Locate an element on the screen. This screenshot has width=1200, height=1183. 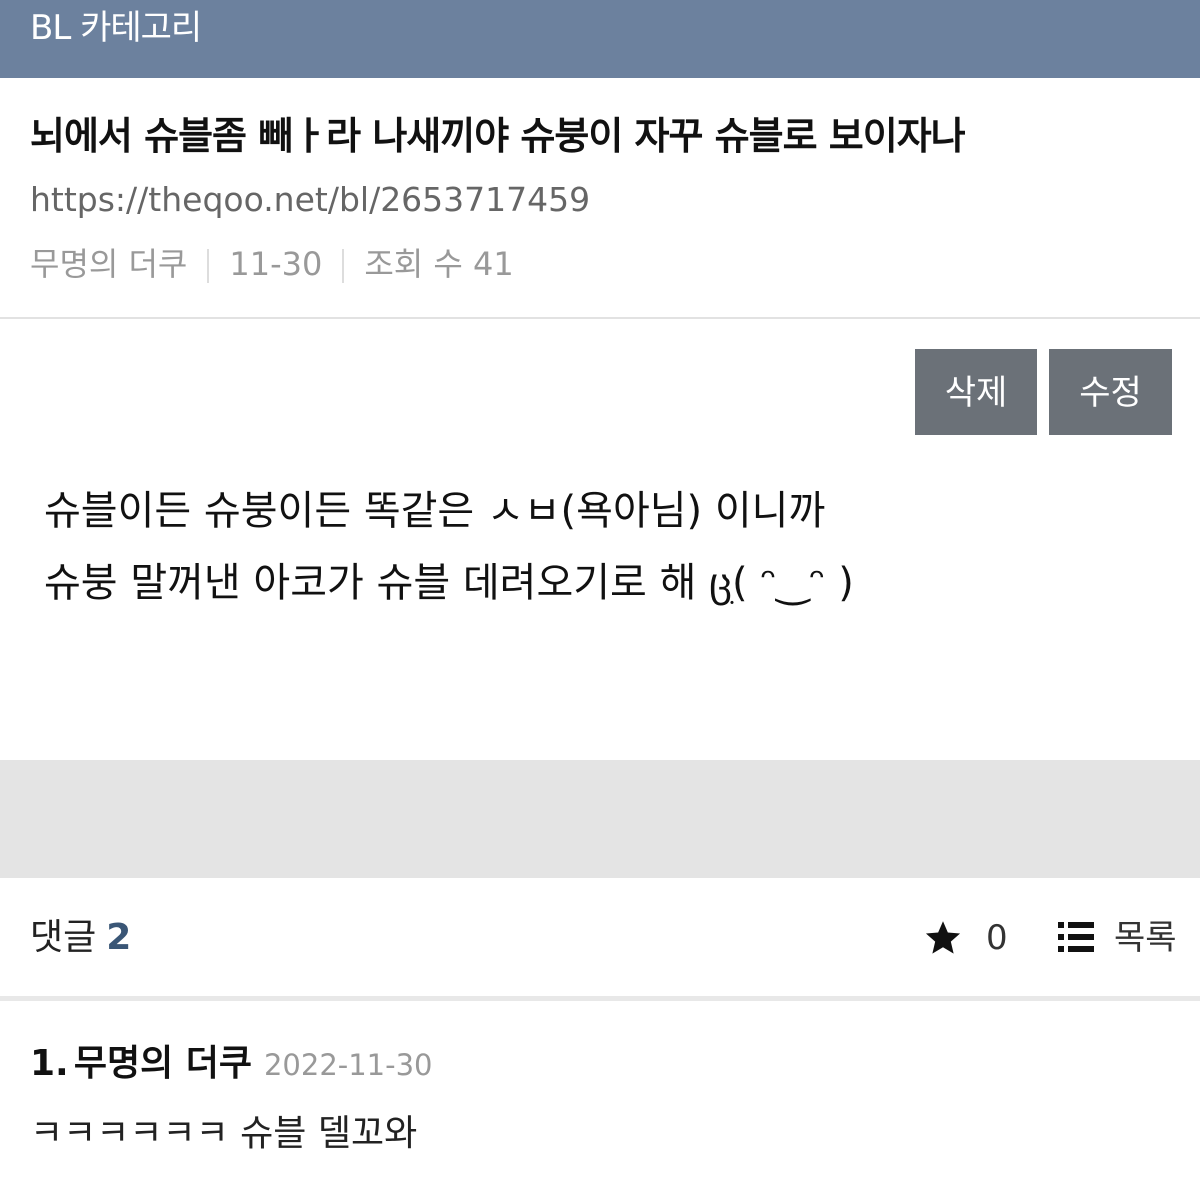
post-title: 뇌에서 슈블좀 빼ㅏ라 나새끼야 슈붕이 자꾸 슈블로 보이자나 is located at coordinates (498, 136).